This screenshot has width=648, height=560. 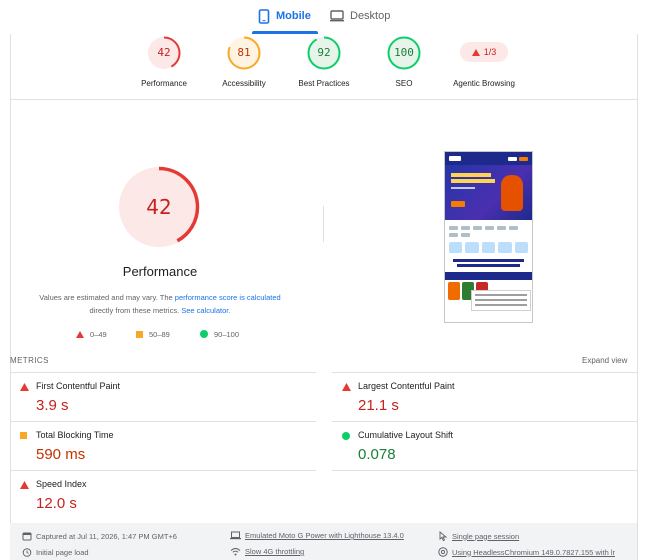 What do you see at coordinates (488, 276) in the screenshot?
I see `thumb-popular-bar` at bounding box center [488, 276].